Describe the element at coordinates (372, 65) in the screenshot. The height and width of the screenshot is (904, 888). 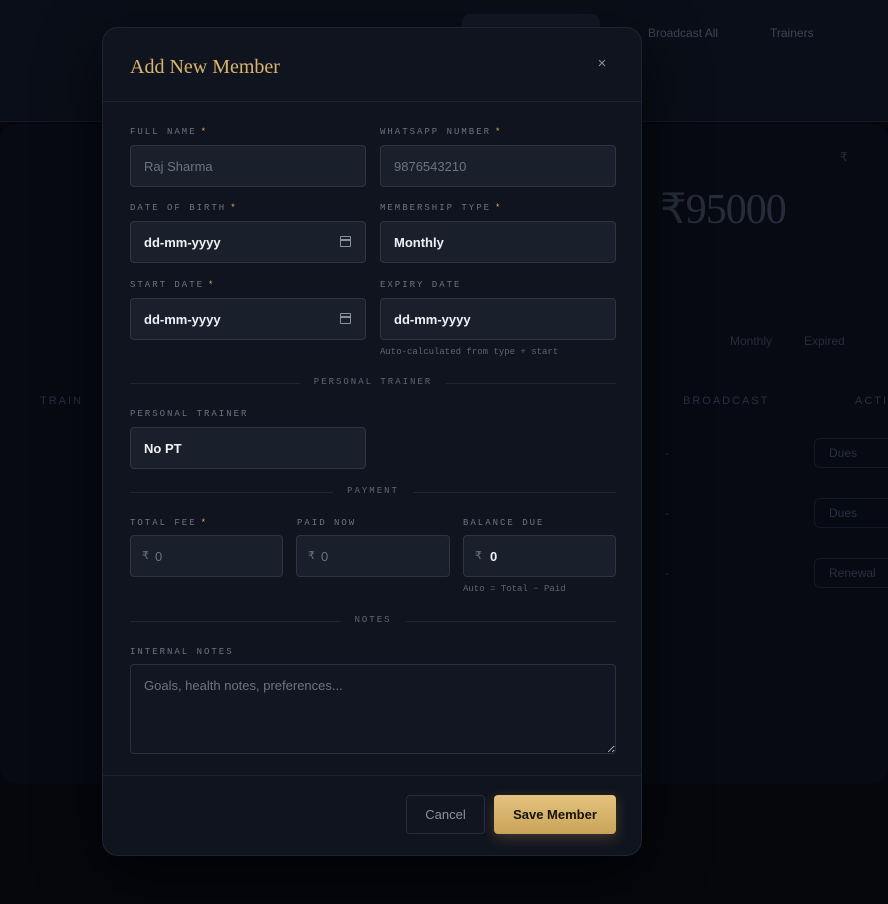
I see `modal-header: Add New Member ×` at that location.